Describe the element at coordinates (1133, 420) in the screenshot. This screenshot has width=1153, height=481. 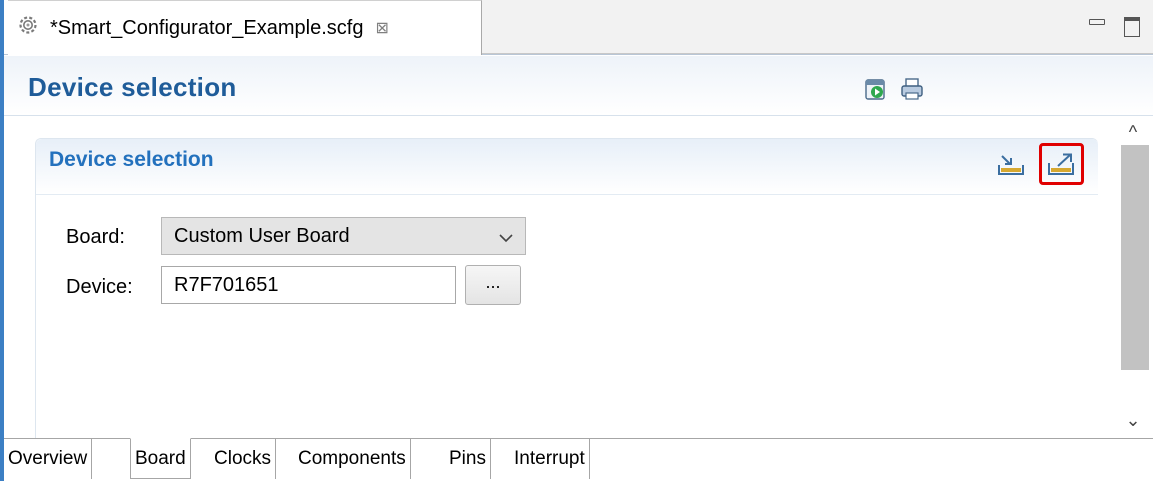
I see `scroll-down-arrow: ⌄` at that location.